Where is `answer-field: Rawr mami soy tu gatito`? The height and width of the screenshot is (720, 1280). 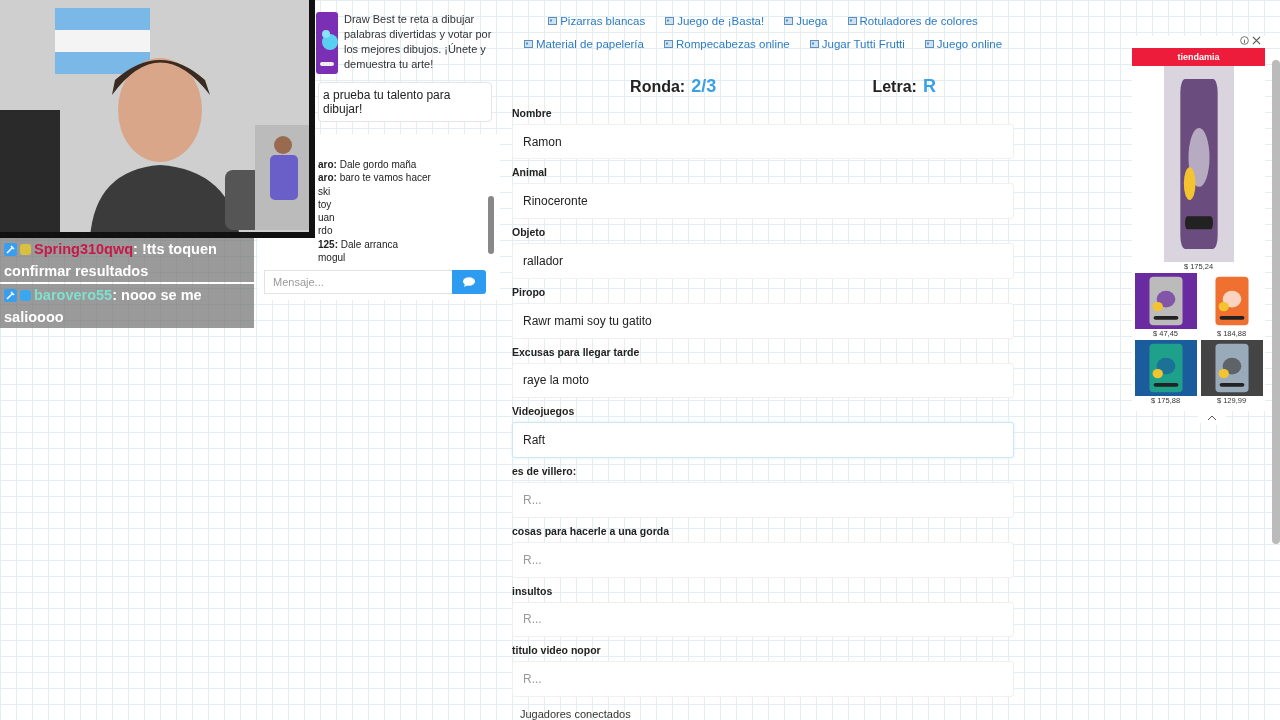
answer-field: Rawr mami soy tu gatito is located at coordinates (763, 320).